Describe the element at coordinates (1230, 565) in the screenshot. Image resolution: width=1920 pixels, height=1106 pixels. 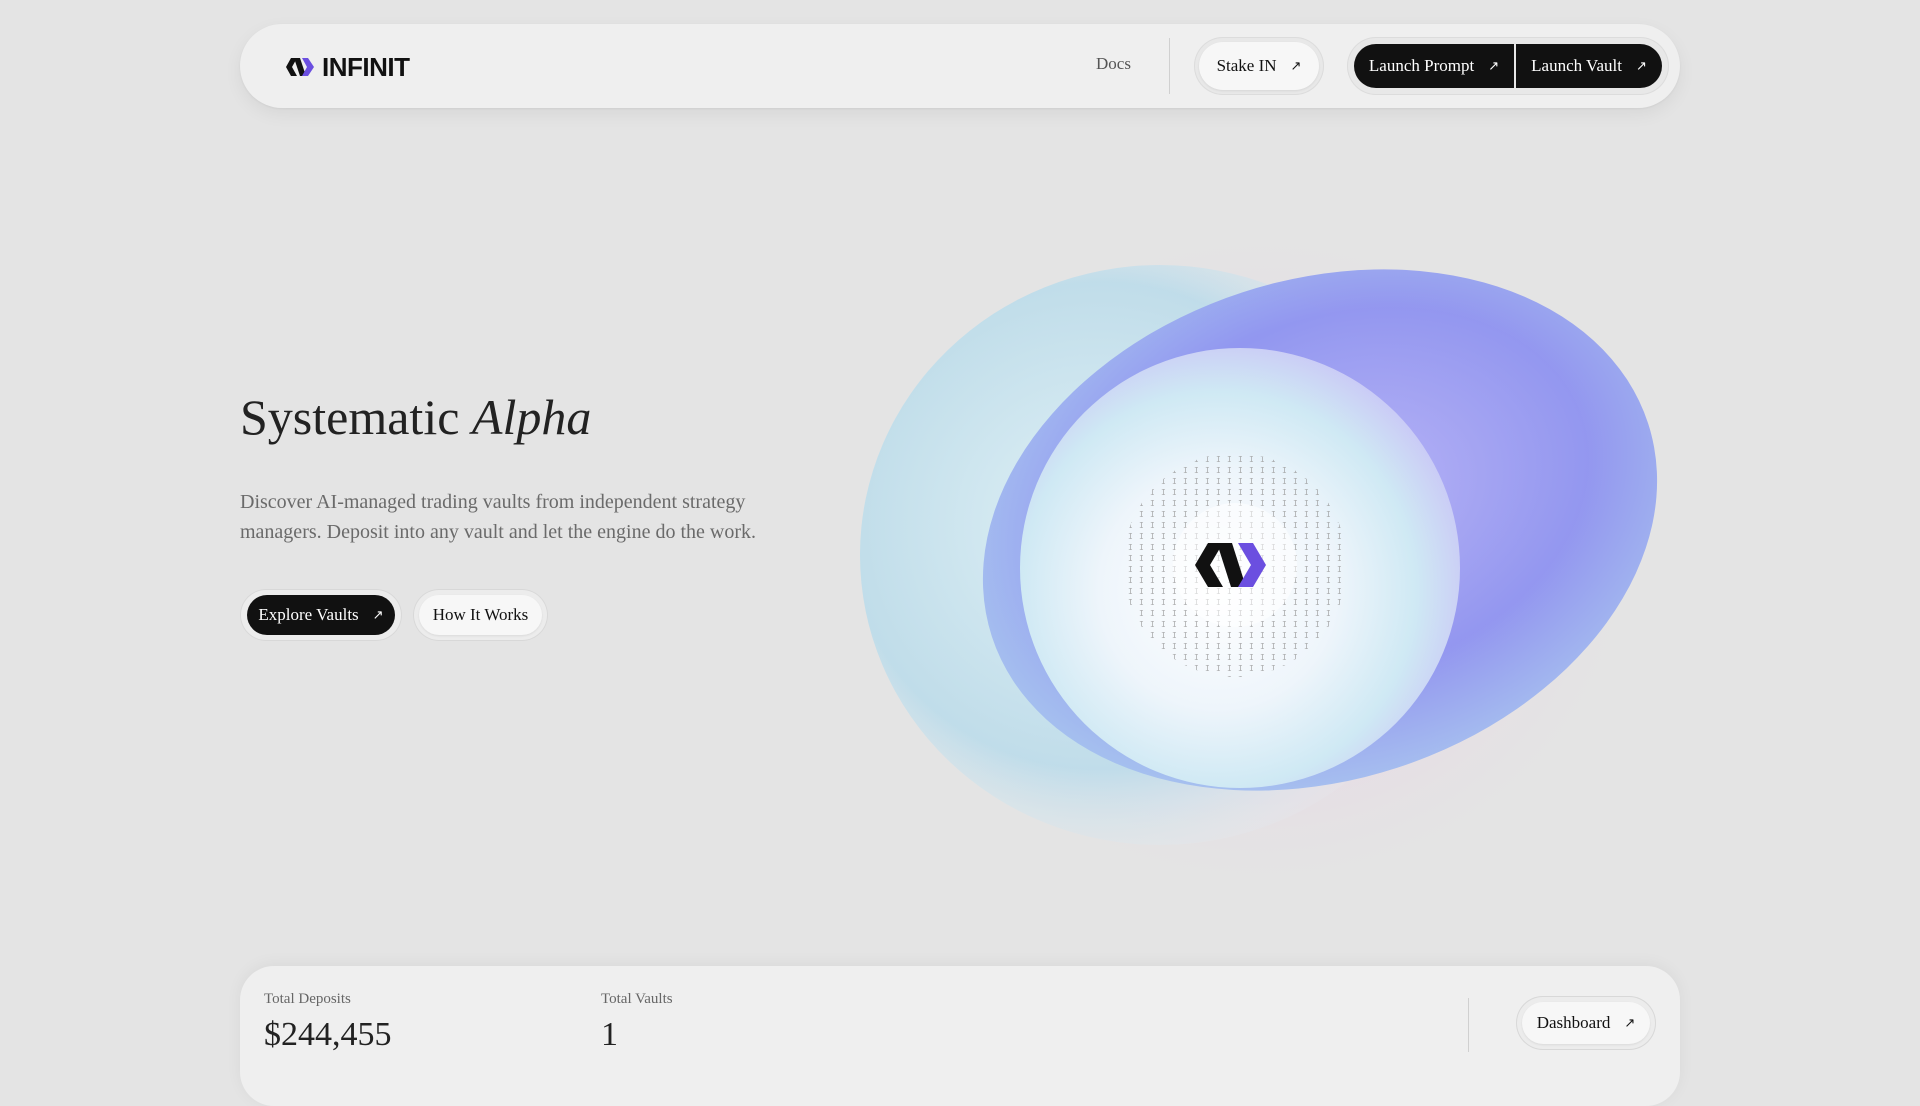
I see `infinit-center-logo-icon` at that location.